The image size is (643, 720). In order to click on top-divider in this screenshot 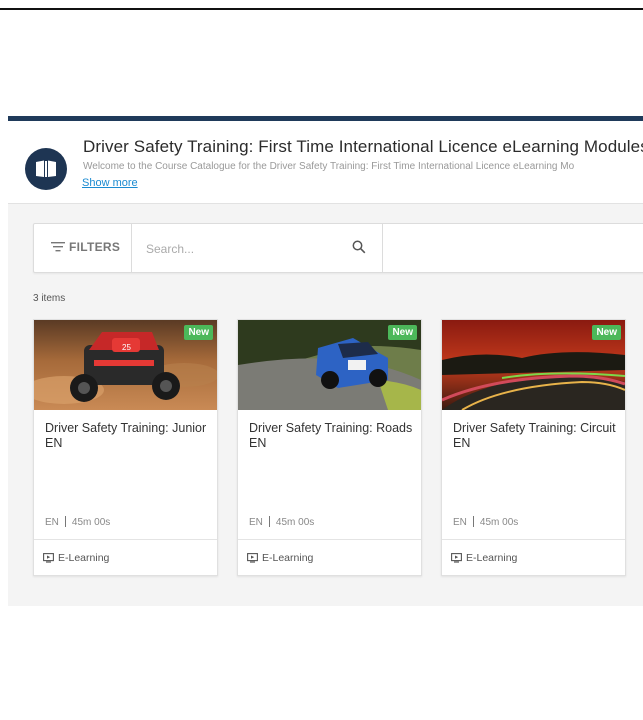, I will do `click(321, 9)`.